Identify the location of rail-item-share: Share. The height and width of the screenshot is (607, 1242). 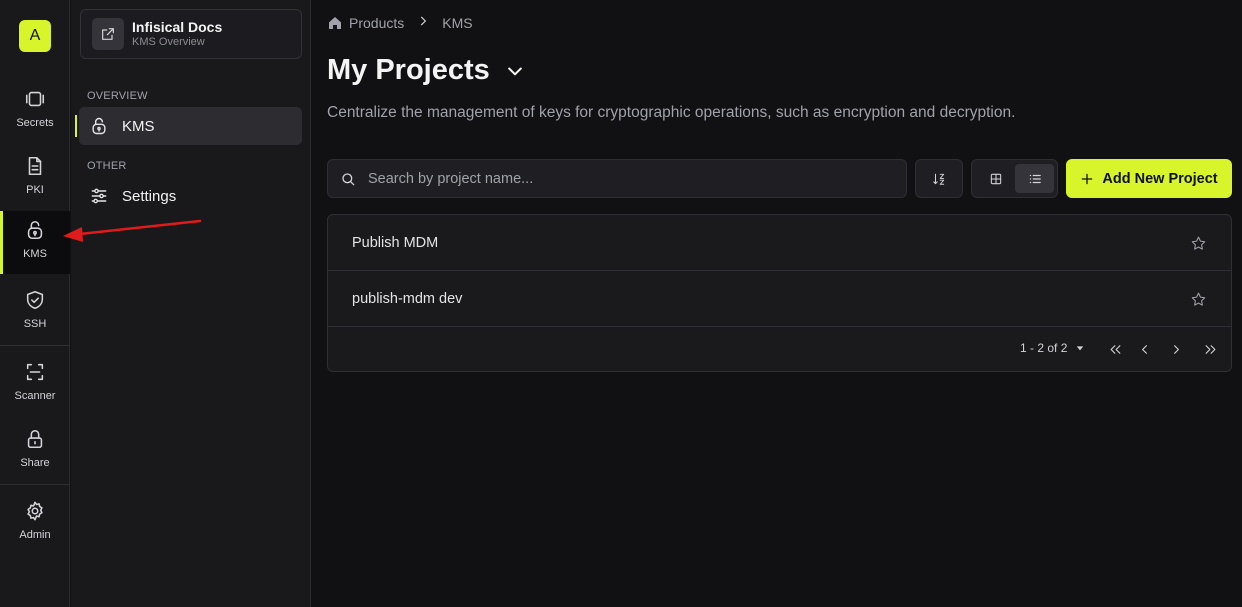
(35, 452).